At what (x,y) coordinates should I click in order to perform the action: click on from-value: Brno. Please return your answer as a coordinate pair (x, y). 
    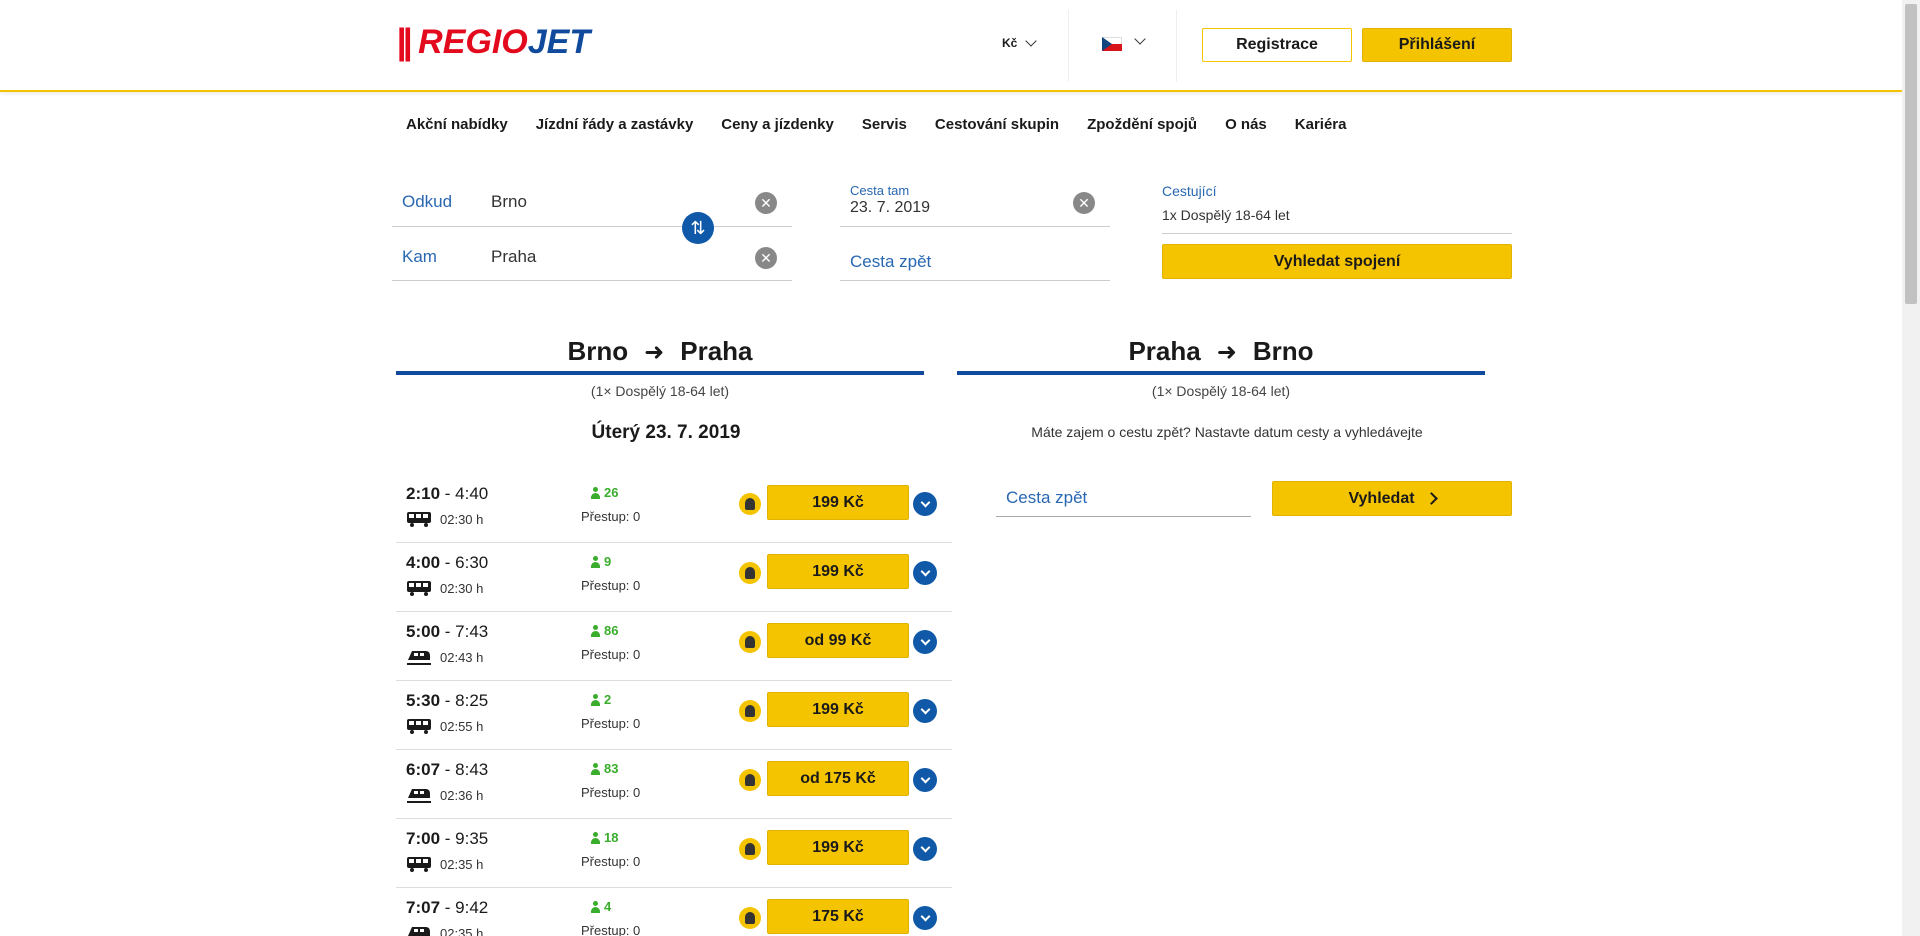
    Looking at the image, I should click on (509, 202).